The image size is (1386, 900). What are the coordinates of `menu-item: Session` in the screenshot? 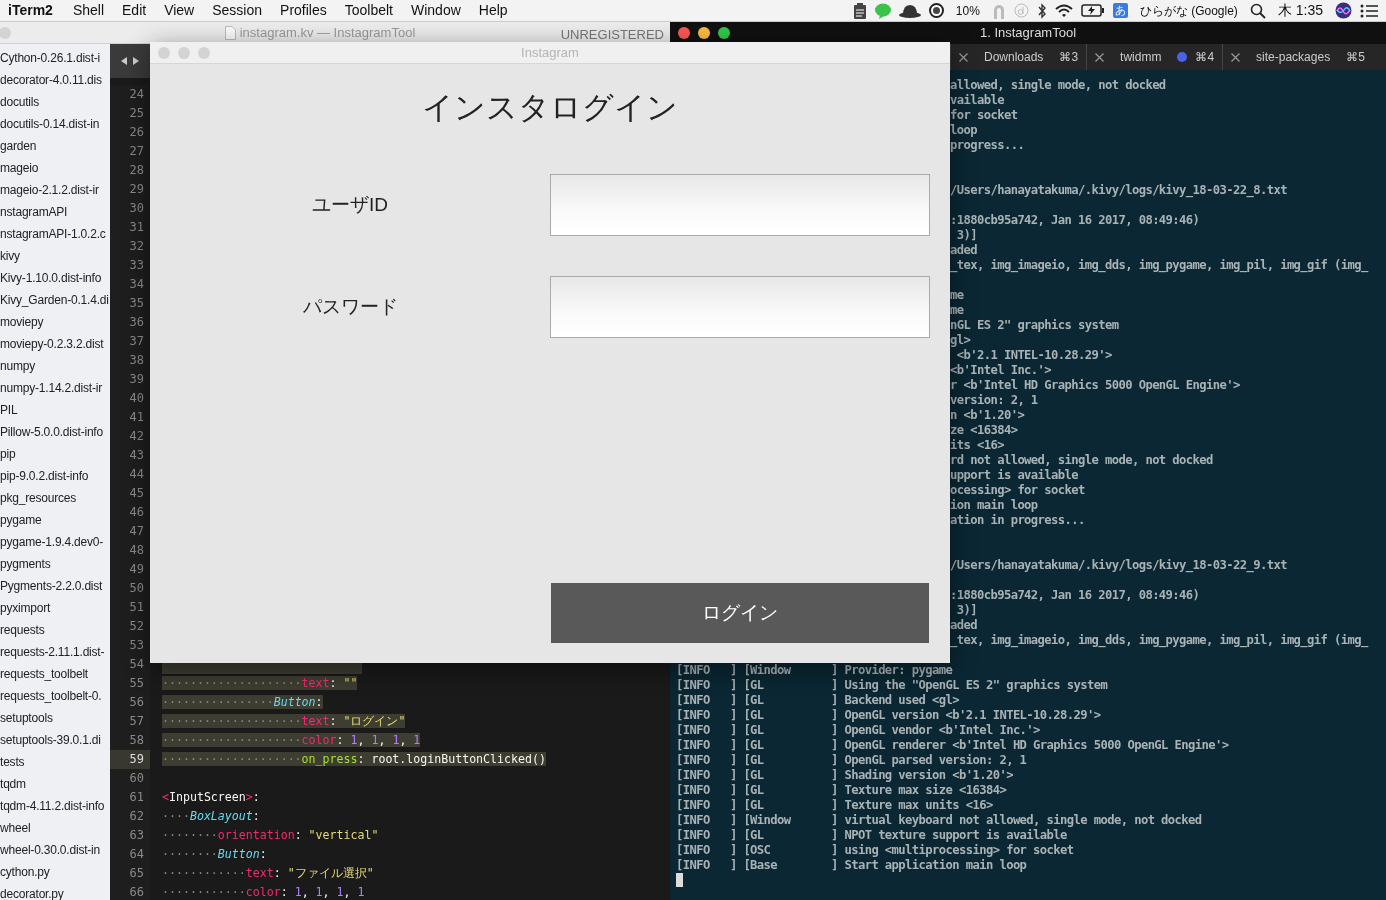 It's located at (237, 10).